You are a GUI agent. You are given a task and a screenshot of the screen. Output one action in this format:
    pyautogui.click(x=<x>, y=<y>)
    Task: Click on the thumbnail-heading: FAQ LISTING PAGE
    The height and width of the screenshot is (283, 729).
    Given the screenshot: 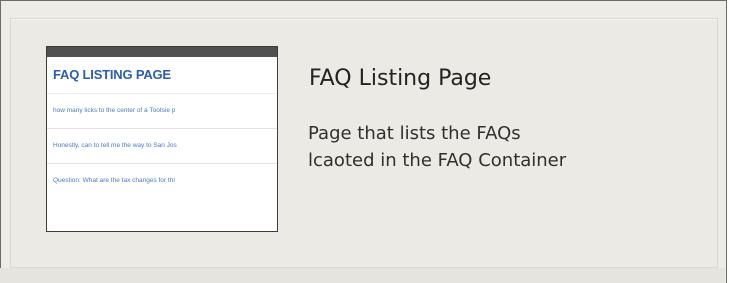 What is the action you would take?
    pyautogui.click(x=112, y=74)
    